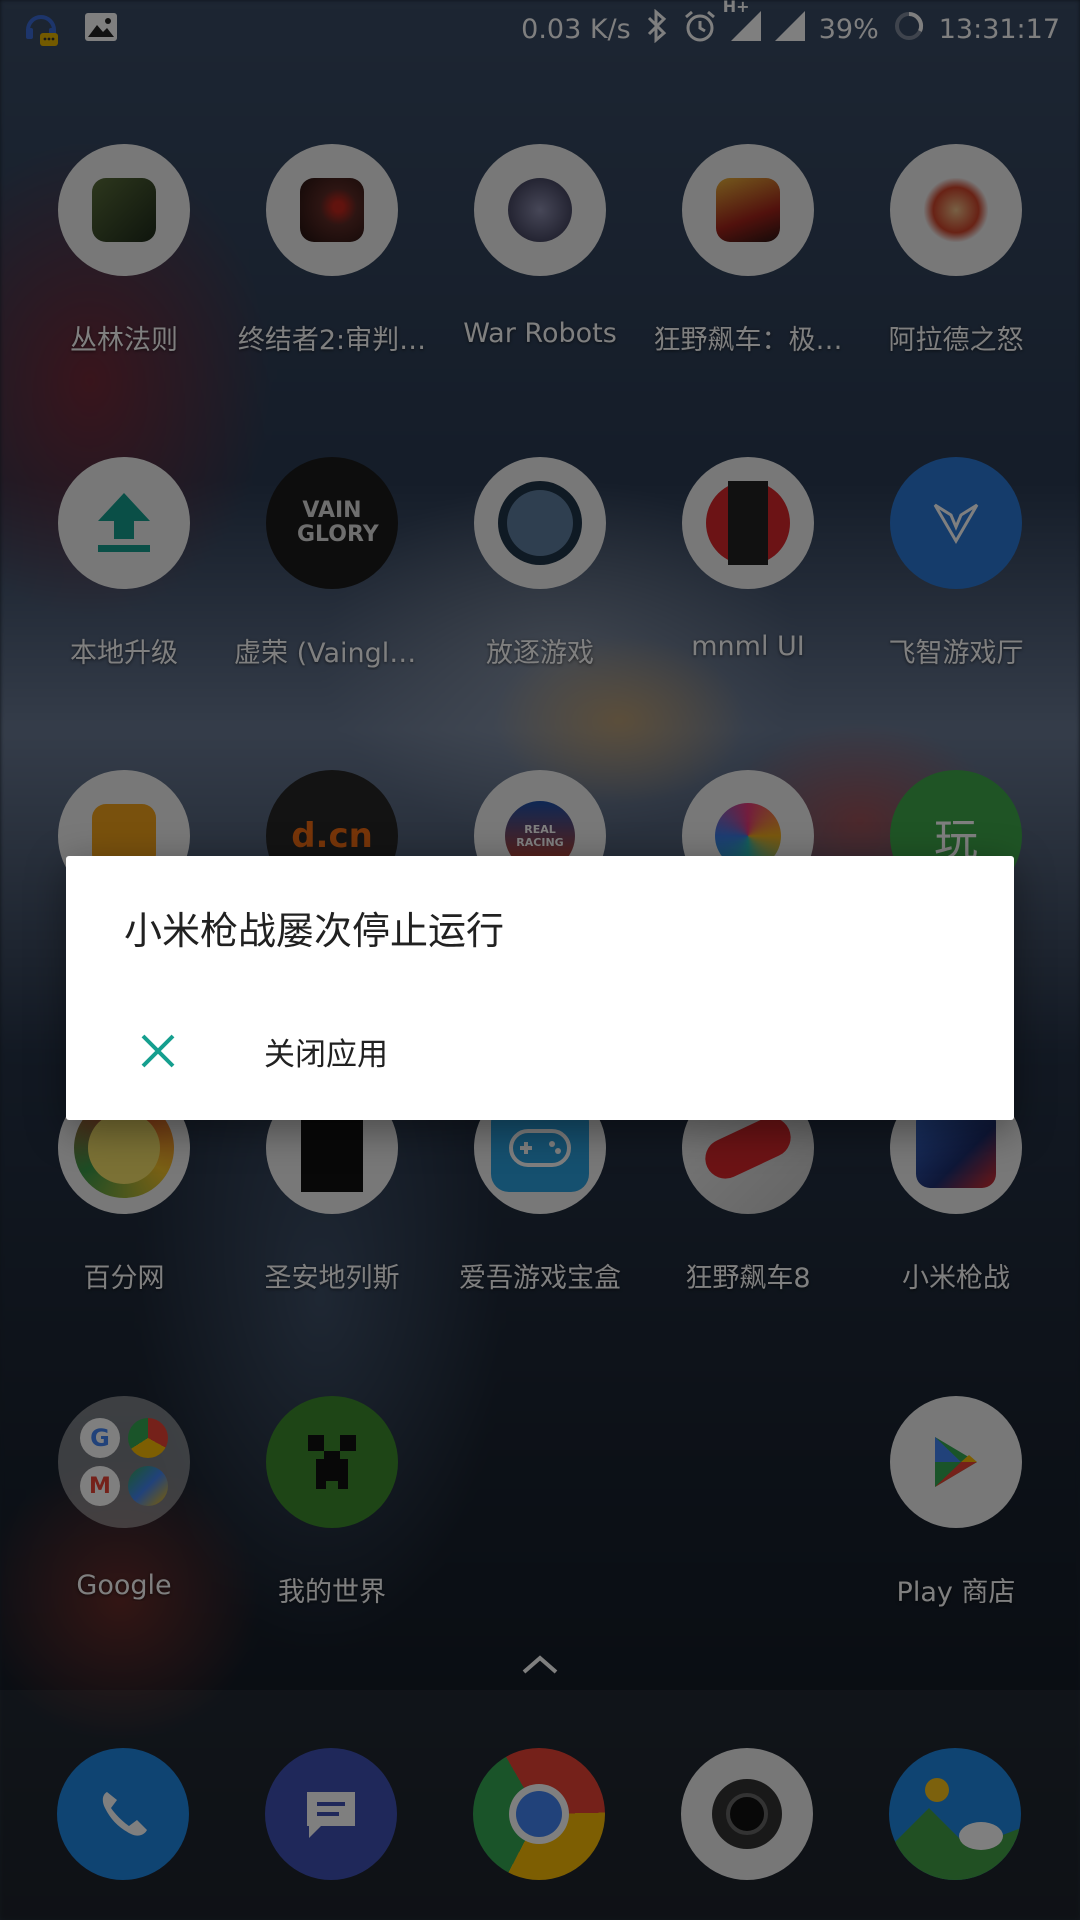  Describe the element at coordinates (158, 1051) in the screenshot. I see `close-icon` at that location.